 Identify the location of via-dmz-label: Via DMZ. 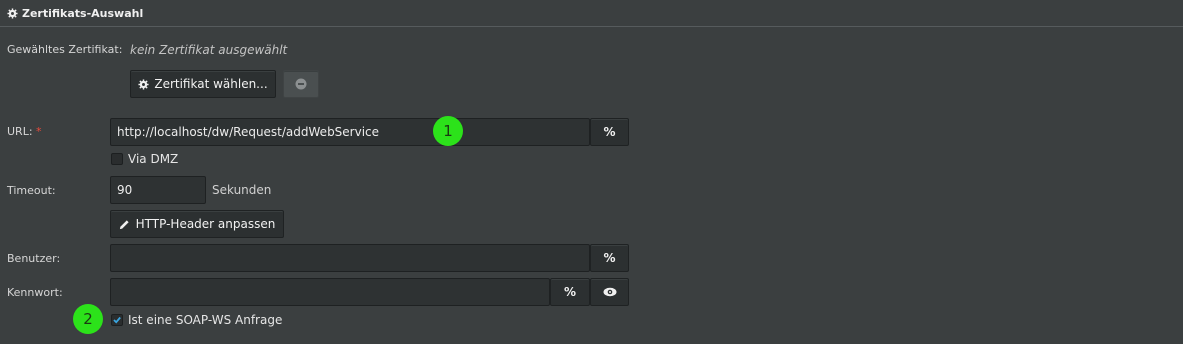
(153, 159).